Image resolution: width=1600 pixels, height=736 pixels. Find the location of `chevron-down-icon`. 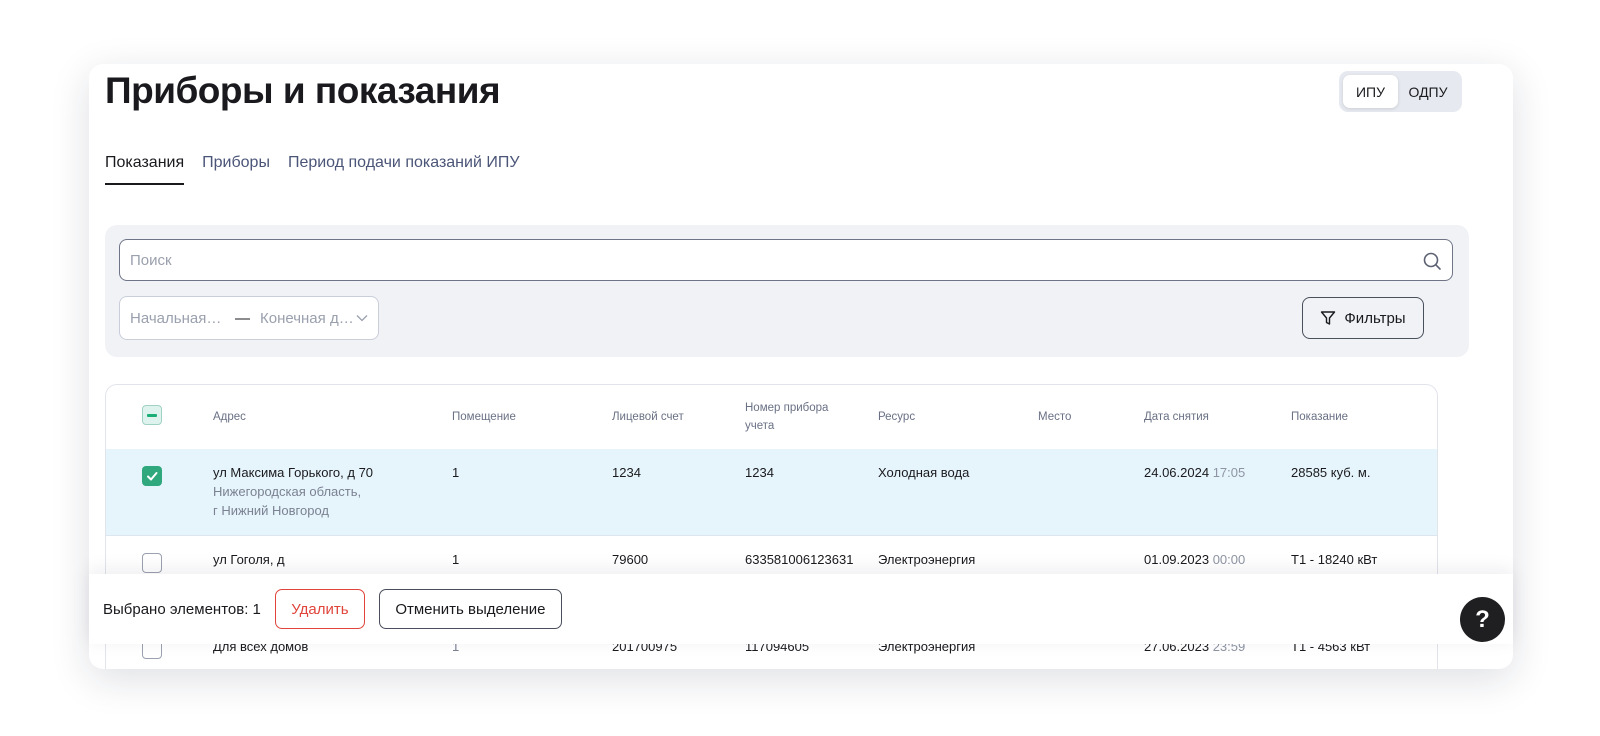

chevron-down-icon is located at coordinates (362, 318).